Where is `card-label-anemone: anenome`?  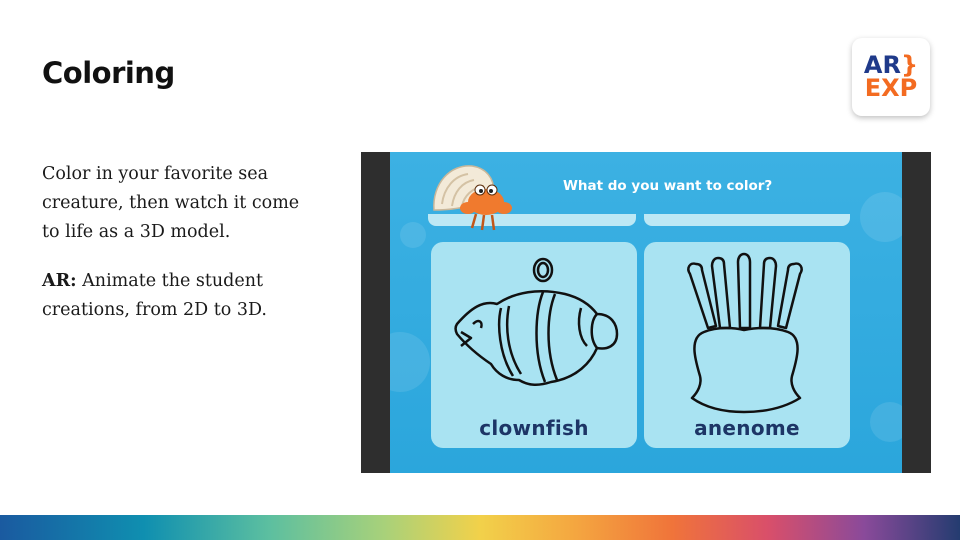
card-label-anemone: anenome is located at coordinates (747, 428).